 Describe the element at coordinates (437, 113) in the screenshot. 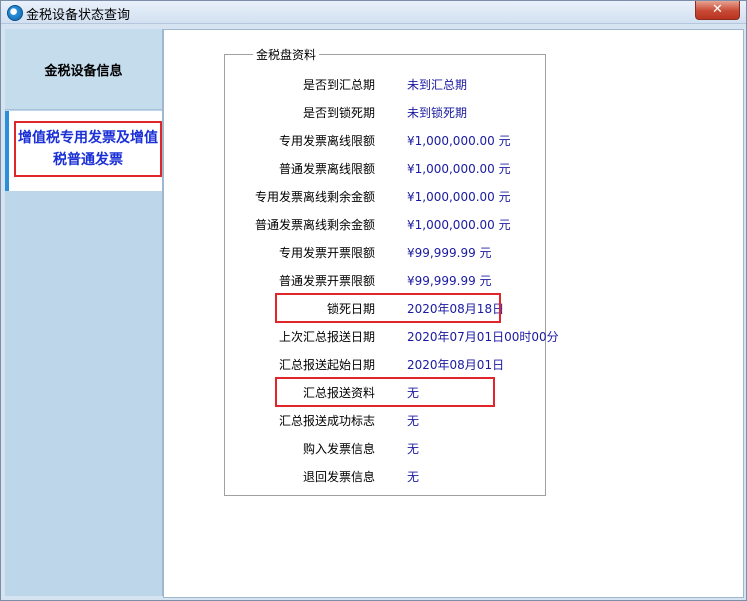

I see `info-value: 未到锁死期` at that location.